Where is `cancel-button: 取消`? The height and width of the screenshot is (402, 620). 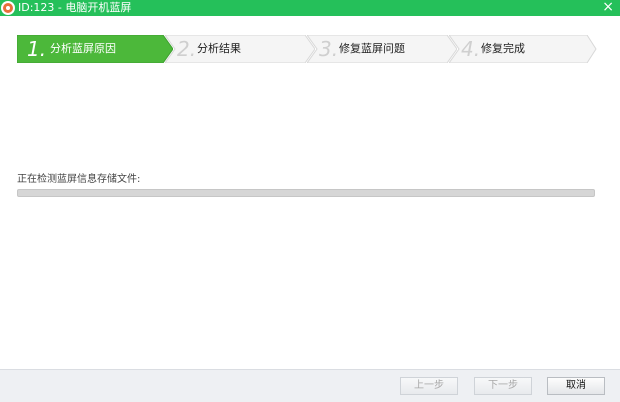 cancel-button: 取消 is located at coordinates (576, 386).